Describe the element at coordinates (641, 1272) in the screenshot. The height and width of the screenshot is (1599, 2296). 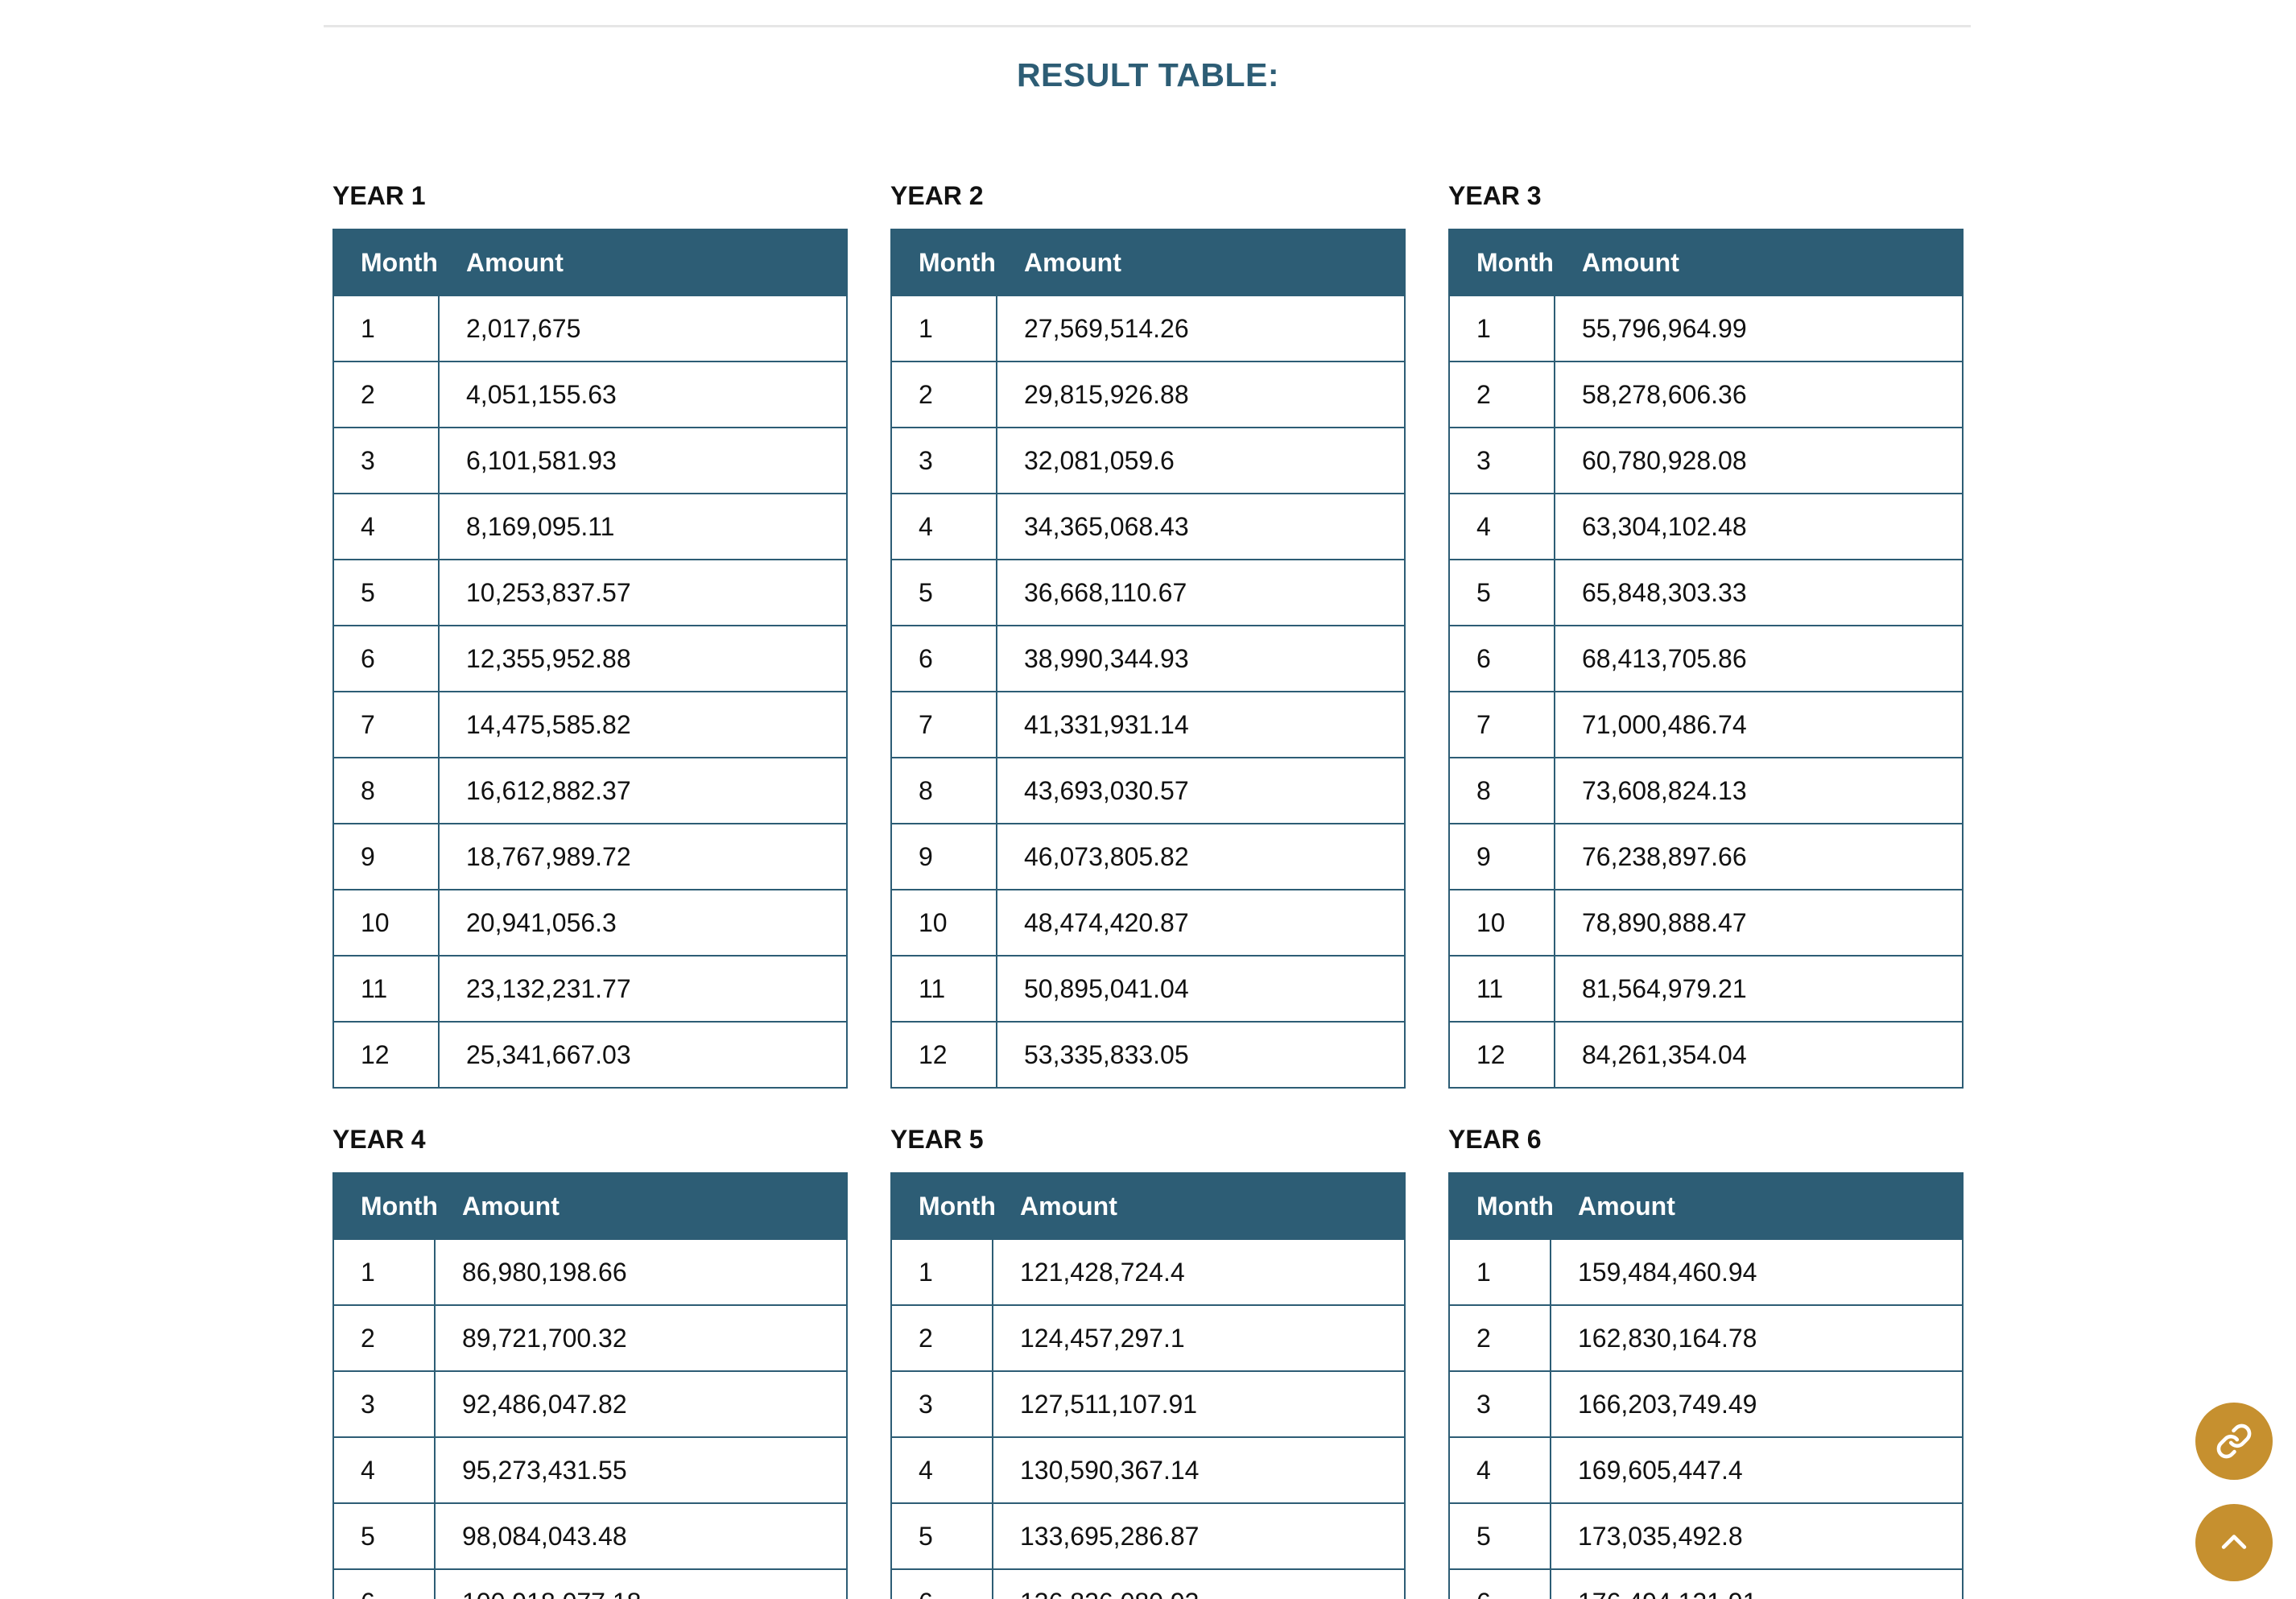
I see `amount-cell: 86,980,198.66` at that location.